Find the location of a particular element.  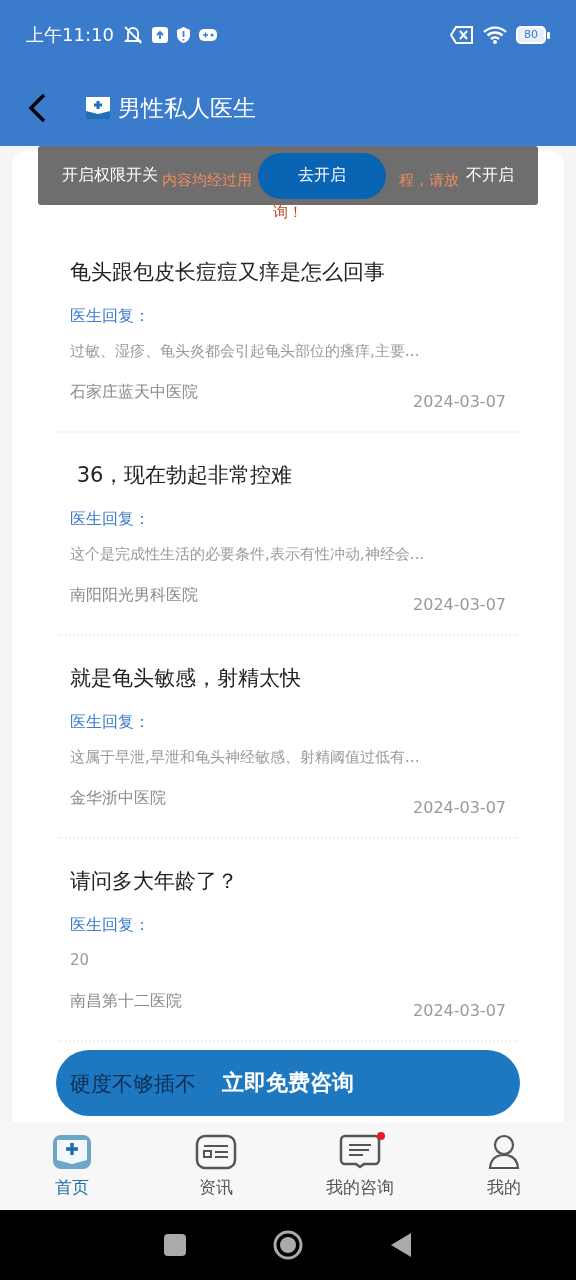

sim-off-icon is located at coordinates (462, 35).